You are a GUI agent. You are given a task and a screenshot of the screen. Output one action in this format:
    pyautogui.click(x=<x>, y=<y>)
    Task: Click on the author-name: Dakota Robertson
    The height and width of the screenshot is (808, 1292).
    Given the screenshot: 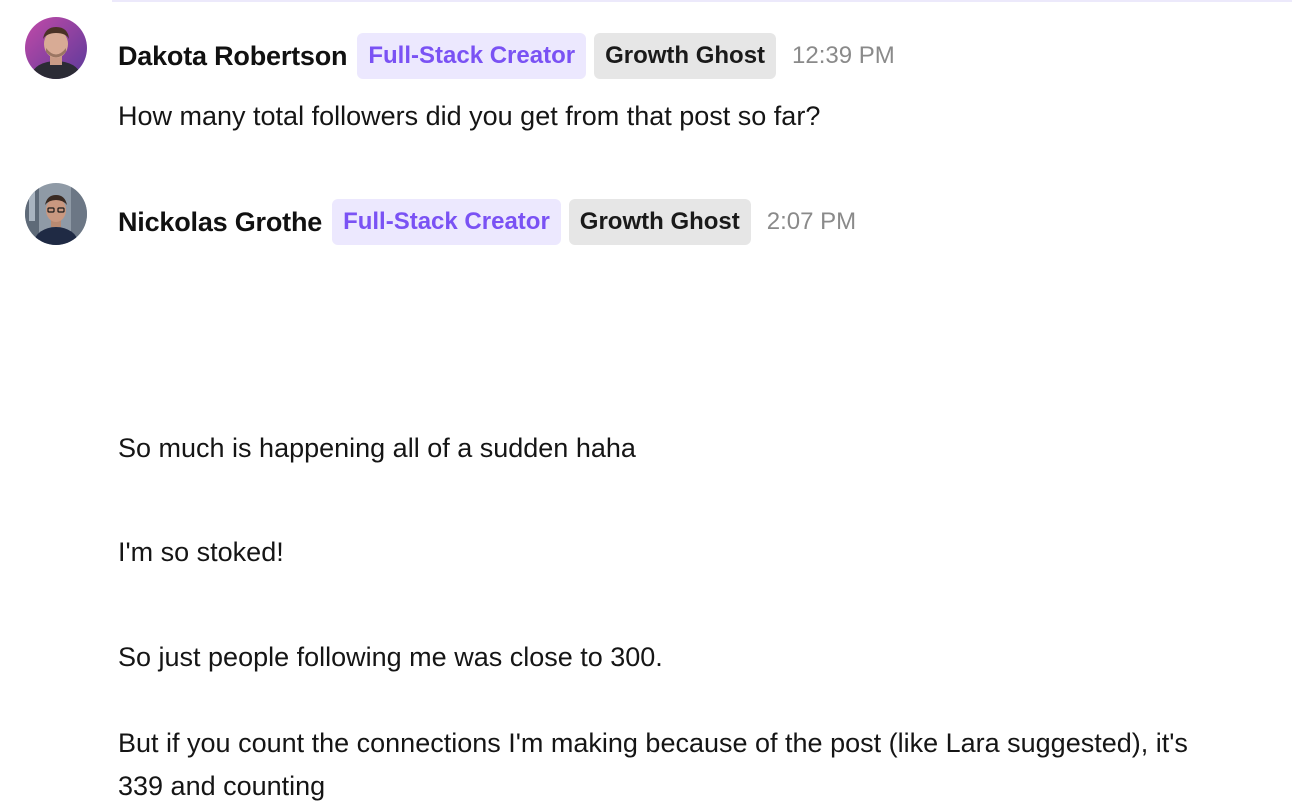 What is the action you would take?
    pyautogui.click(x=233, y=56)
    